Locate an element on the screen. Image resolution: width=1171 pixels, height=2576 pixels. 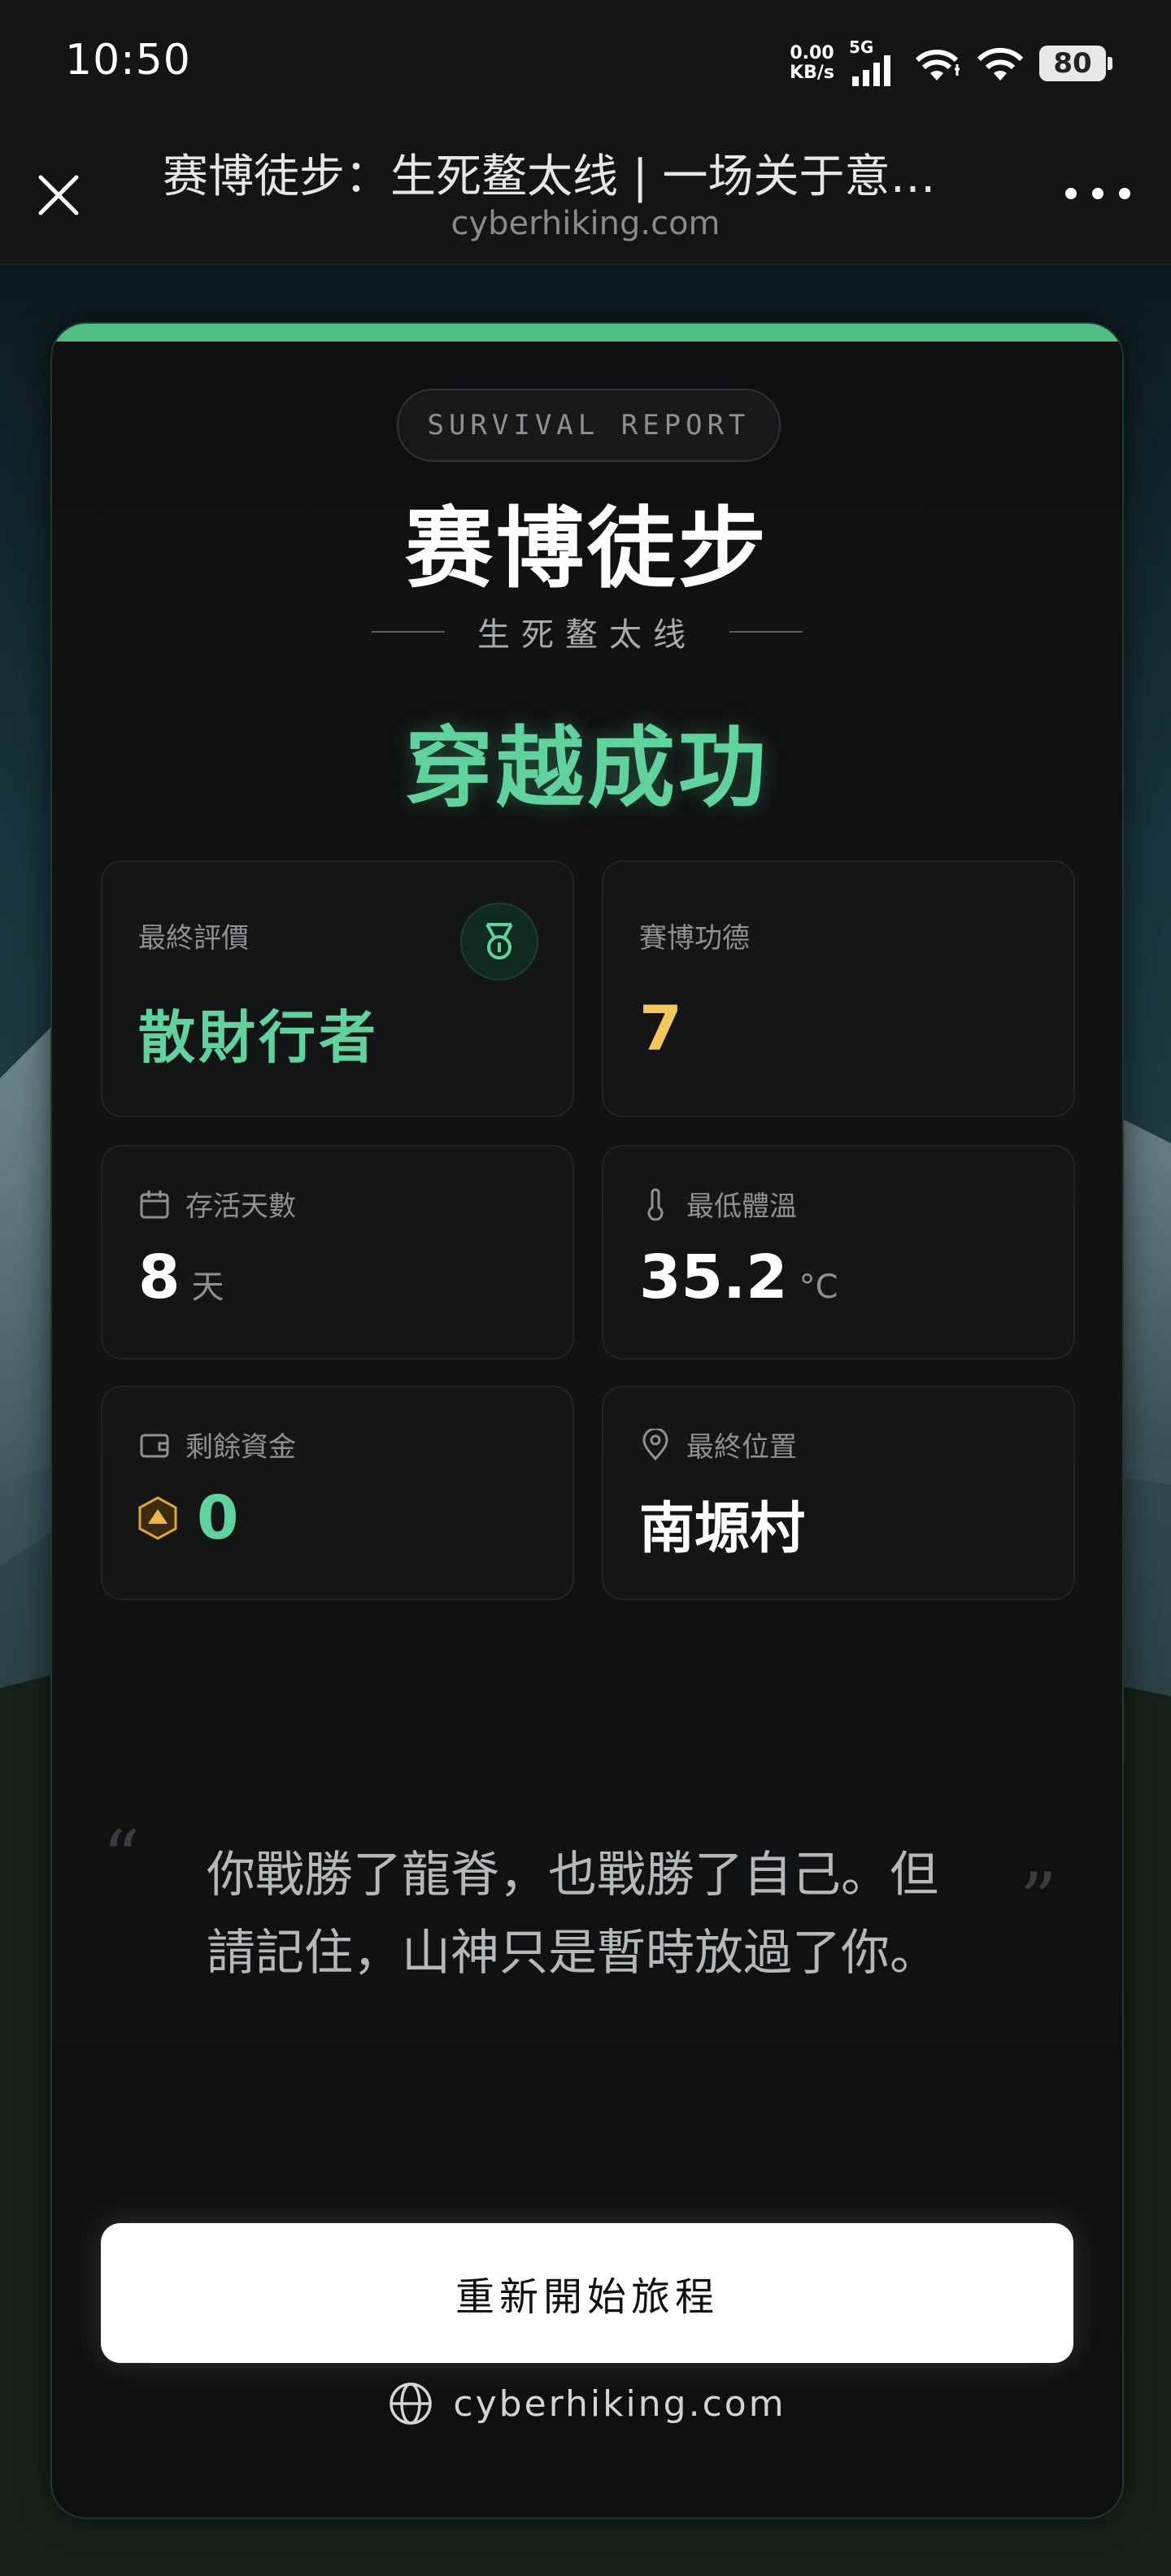
stat-value: 35.2 is located at coordinates (714, 1277).